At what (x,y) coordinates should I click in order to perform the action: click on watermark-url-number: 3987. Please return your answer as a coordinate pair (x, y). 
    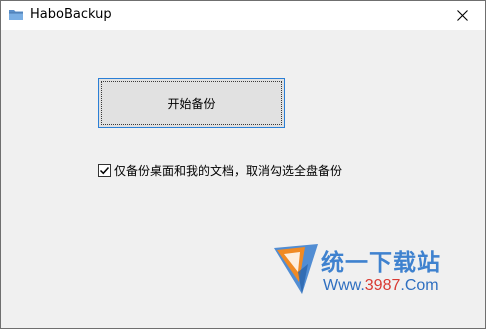
    Looking at the image, I should click on (382, 285).